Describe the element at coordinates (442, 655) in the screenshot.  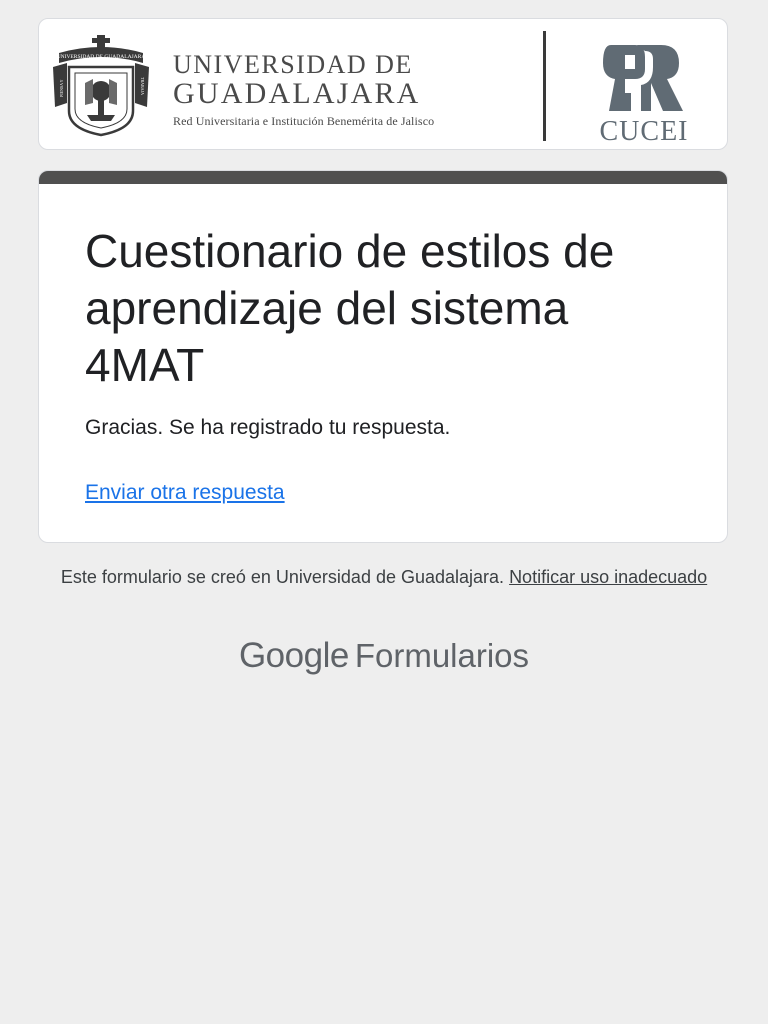
I see `product-name: Formularios` at that location.